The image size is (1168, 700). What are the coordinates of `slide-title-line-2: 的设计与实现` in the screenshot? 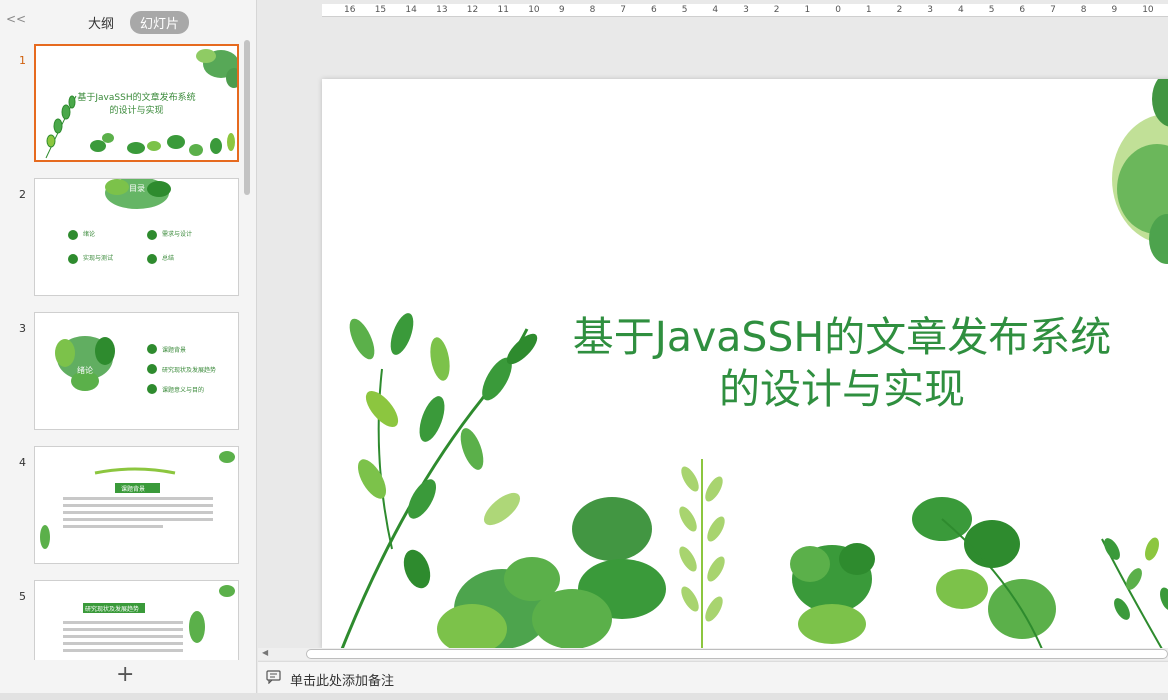 It's located at (842, 389).